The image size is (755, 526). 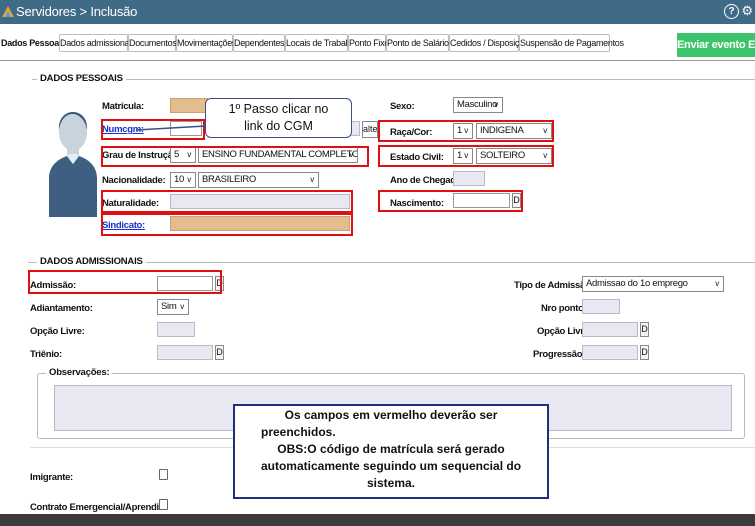 I want to click on tab-dados-admissionais: Dados admissionais, so click(x=97, y=43).